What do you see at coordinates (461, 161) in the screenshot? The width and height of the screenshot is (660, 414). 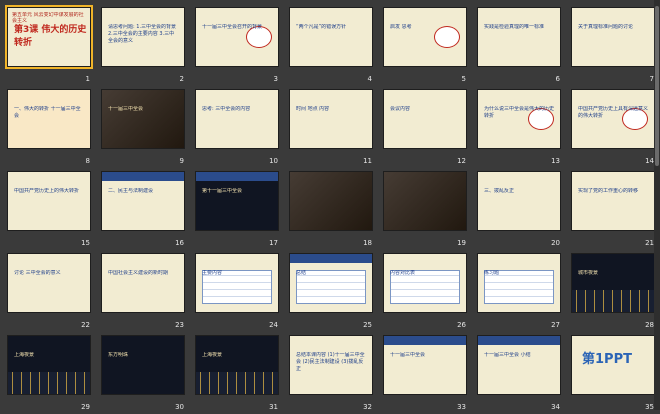 I see `slide-number: 12` at bounding box center [461, 161].